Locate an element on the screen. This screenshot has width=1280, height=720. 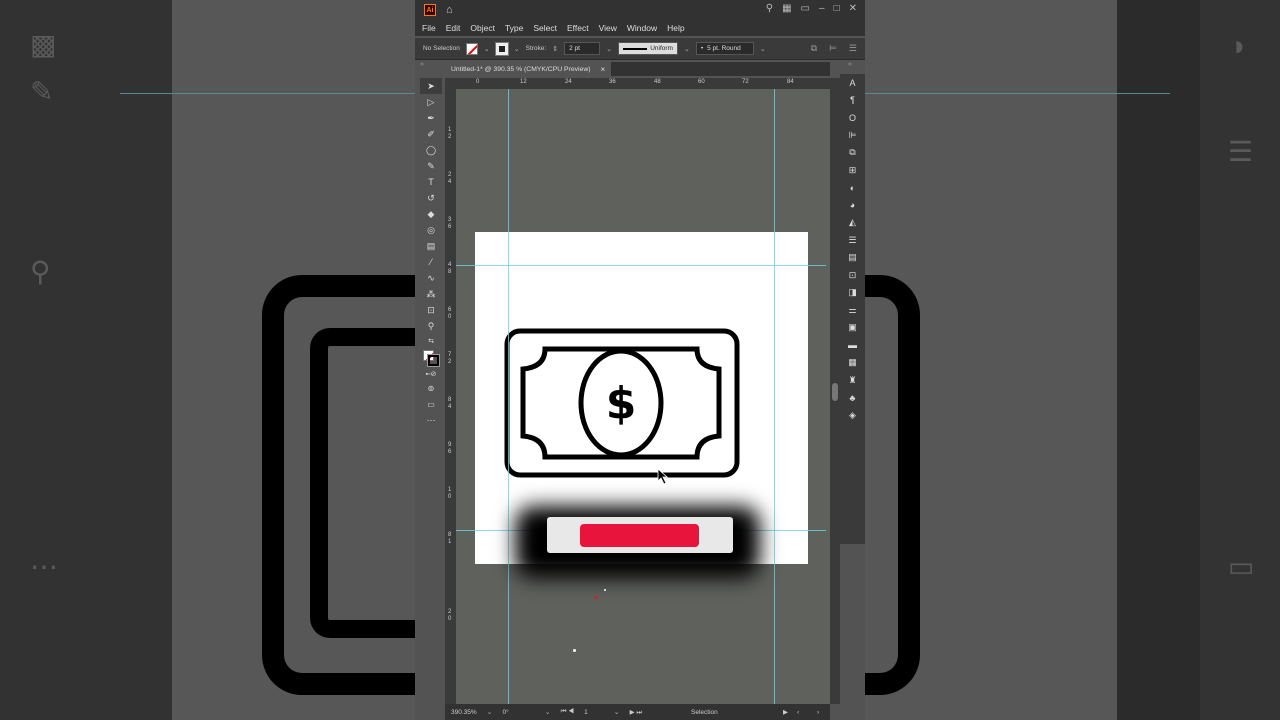
vertical-scrollbar is located at coordinates (835, 391).